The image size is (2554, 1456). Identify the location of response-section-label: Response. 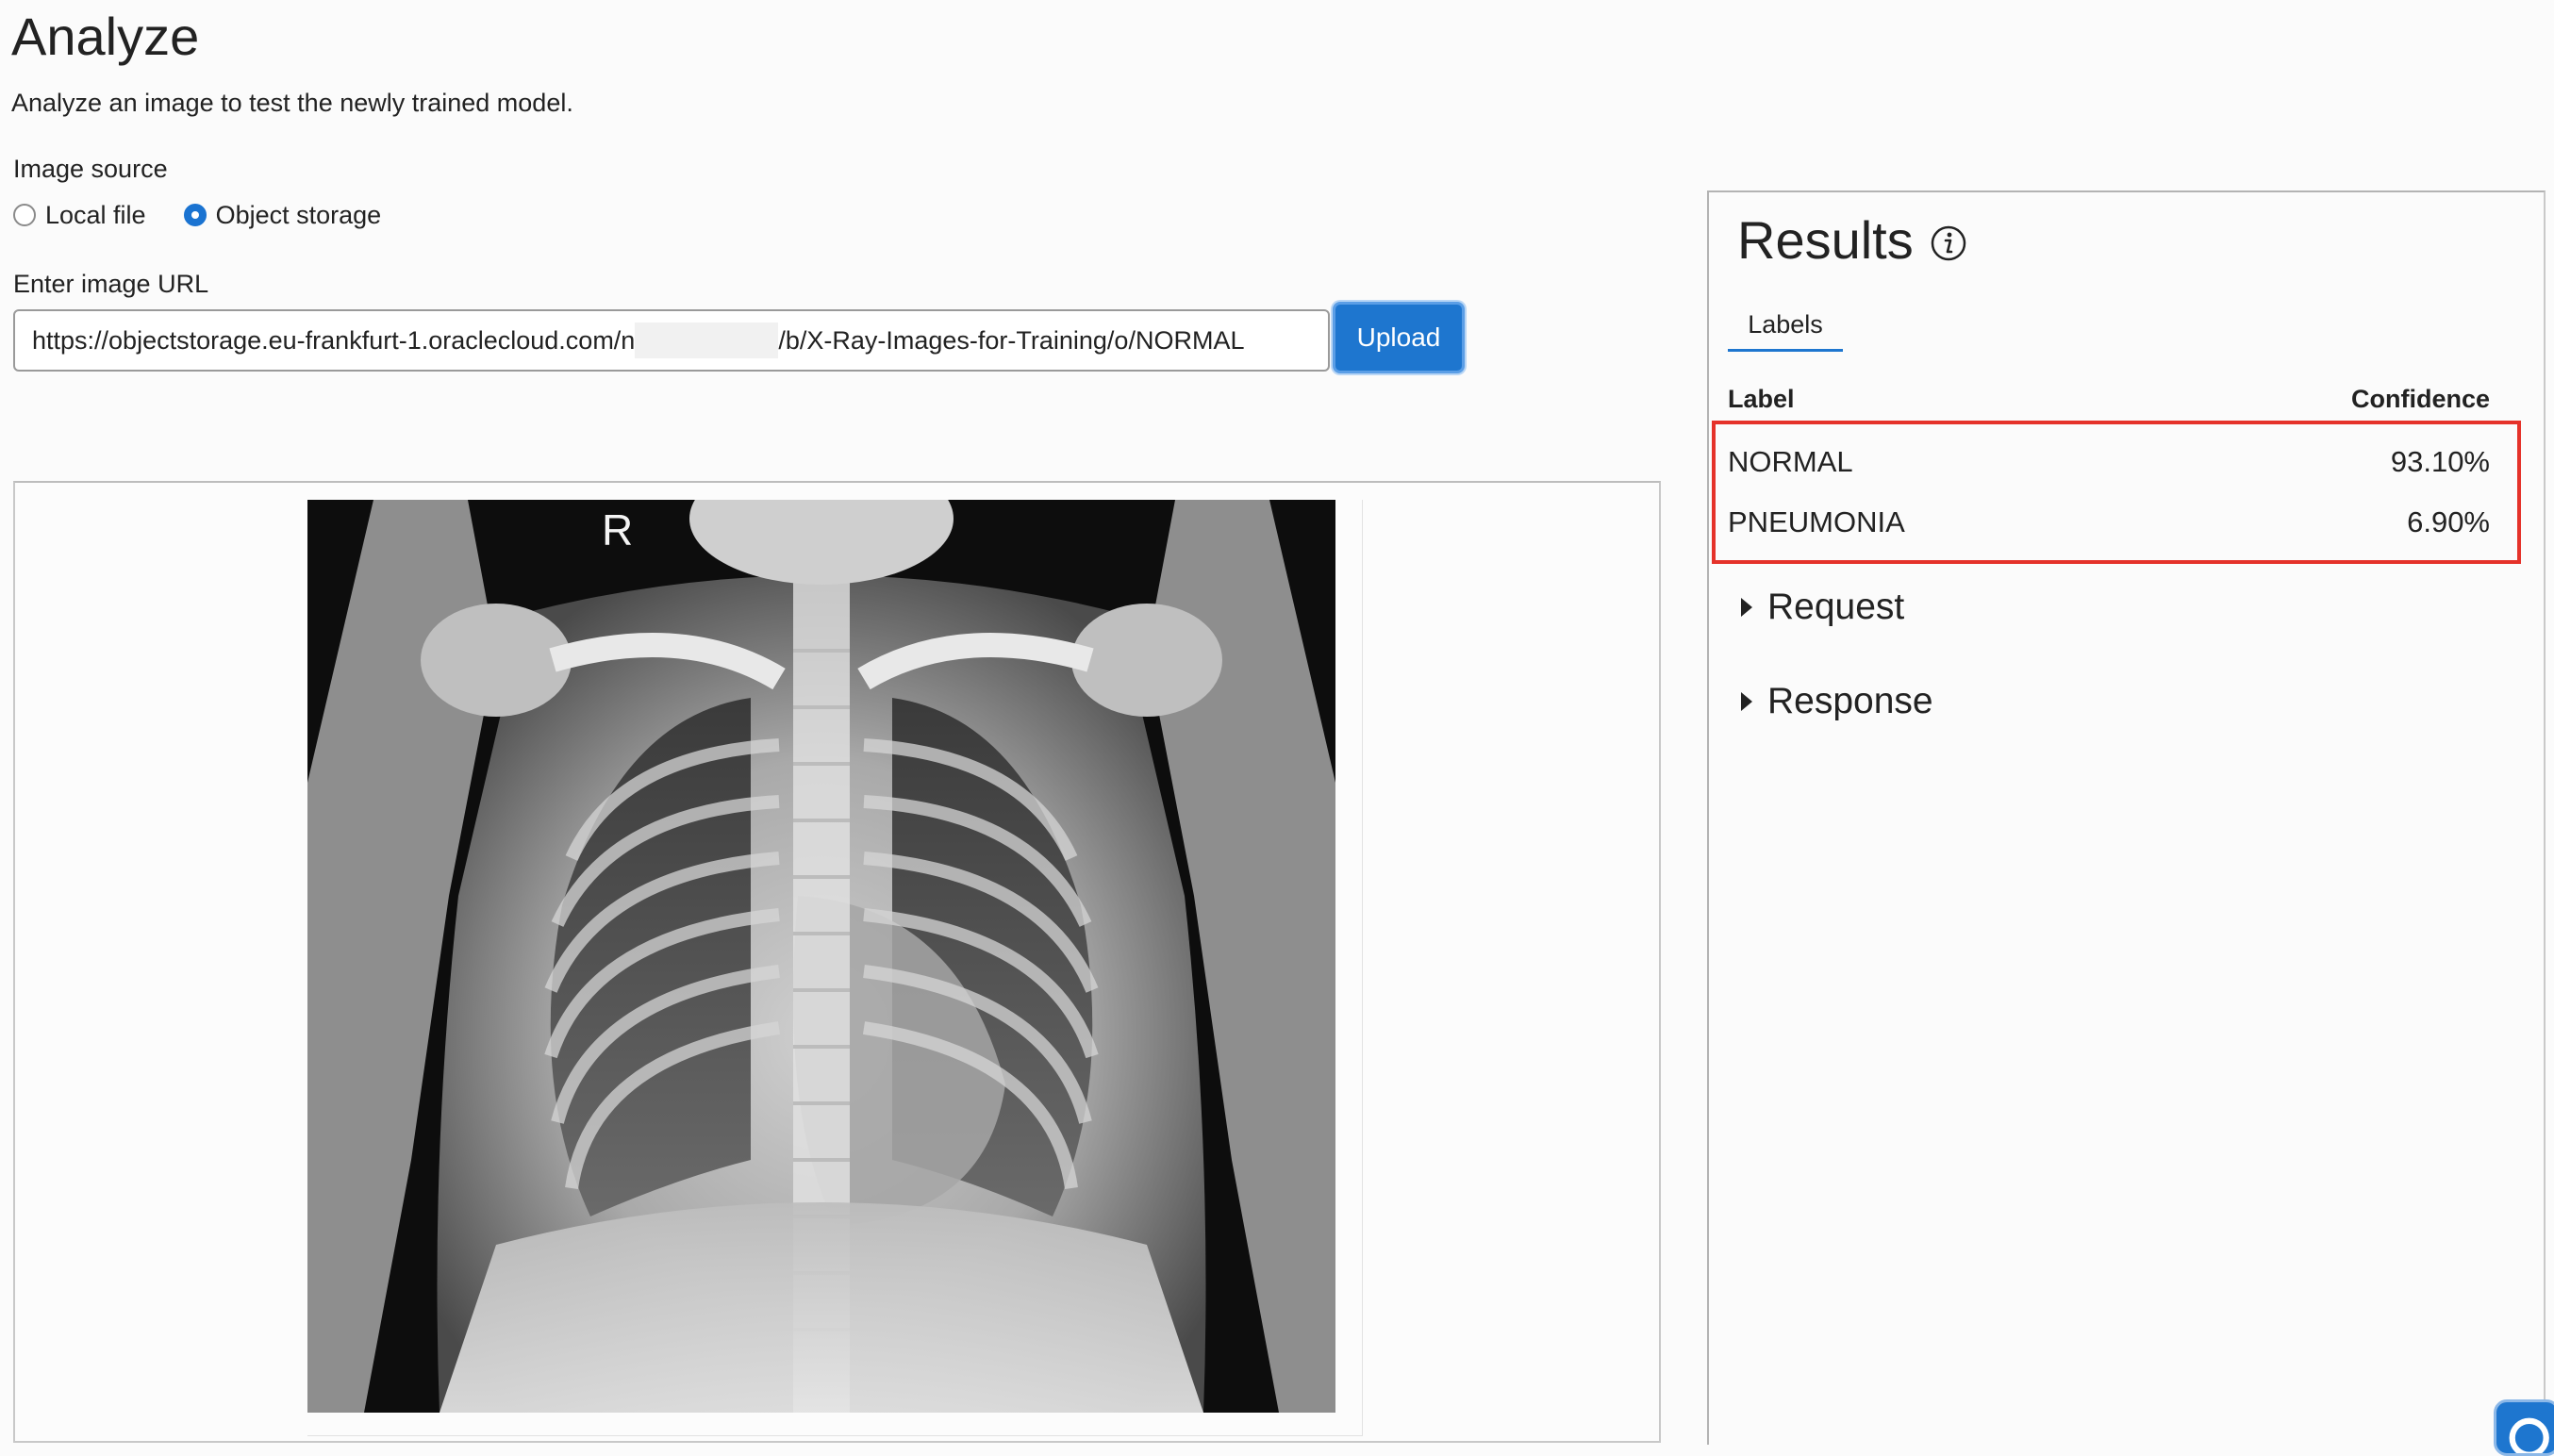
(1850, 701).